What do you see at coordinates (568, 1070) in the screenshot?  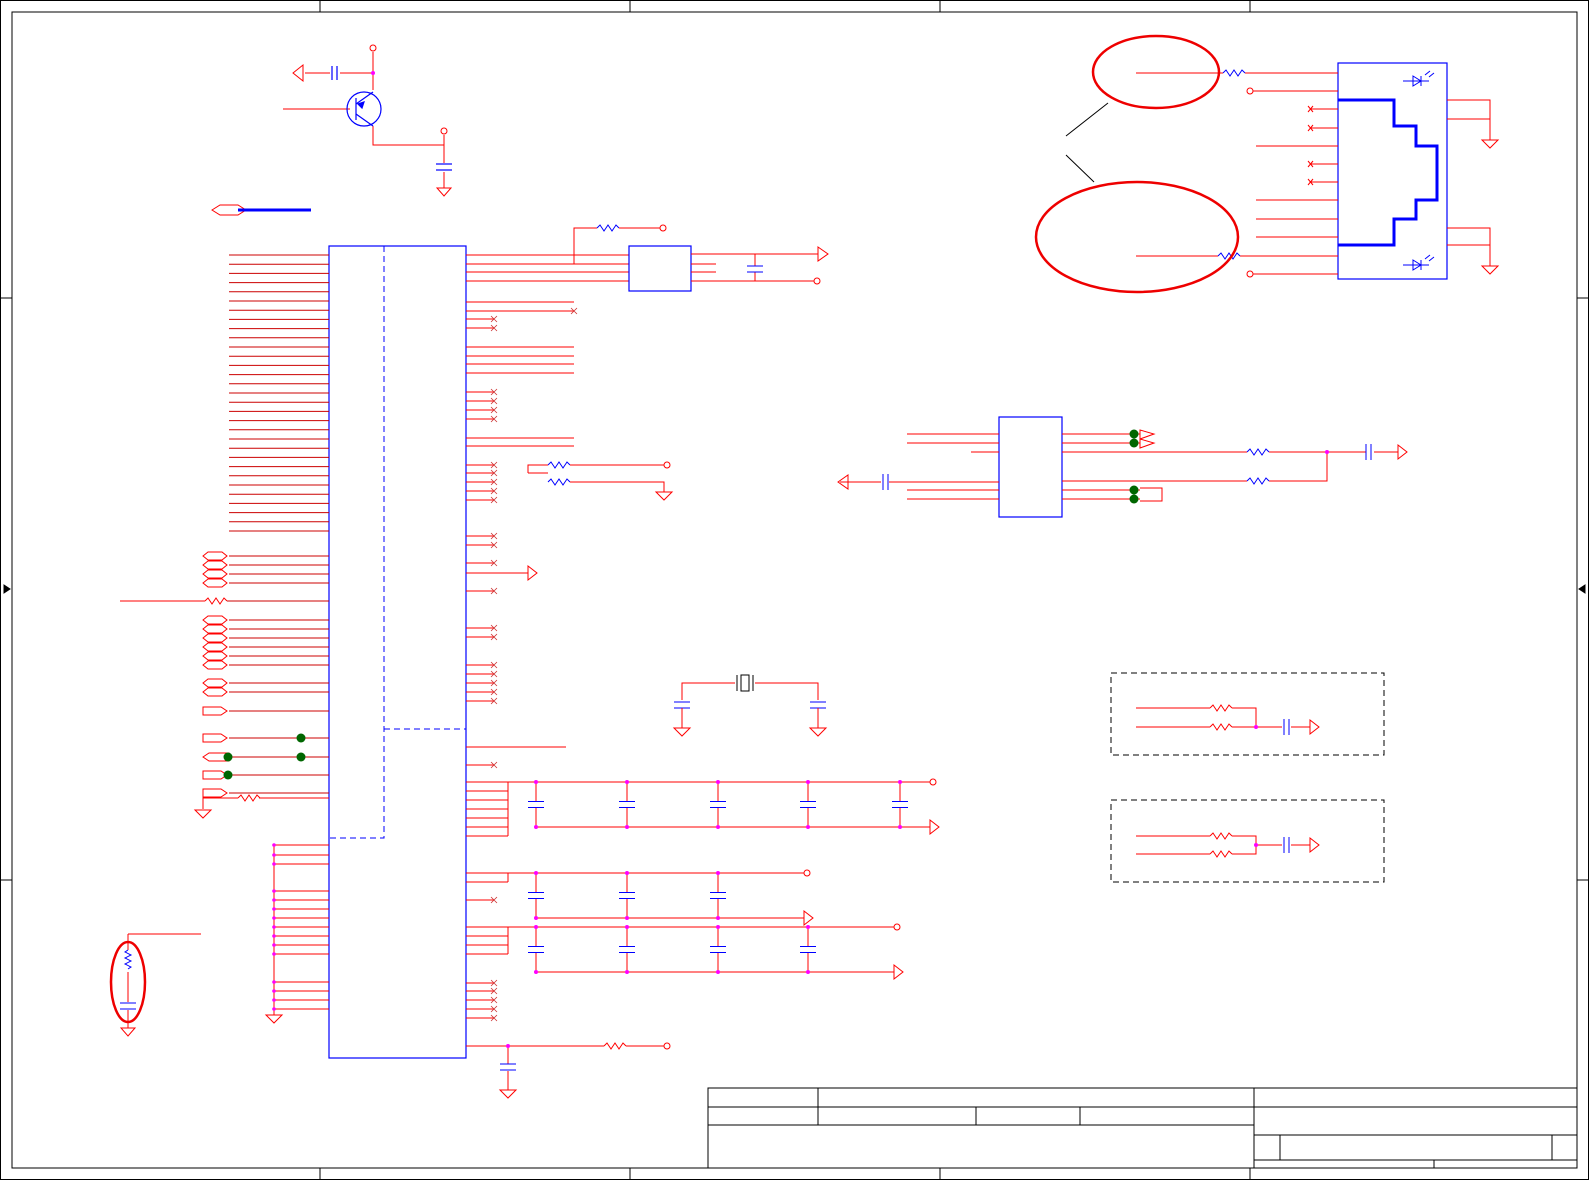 I see `bottom-rc` at bounding box center [568, 1070].